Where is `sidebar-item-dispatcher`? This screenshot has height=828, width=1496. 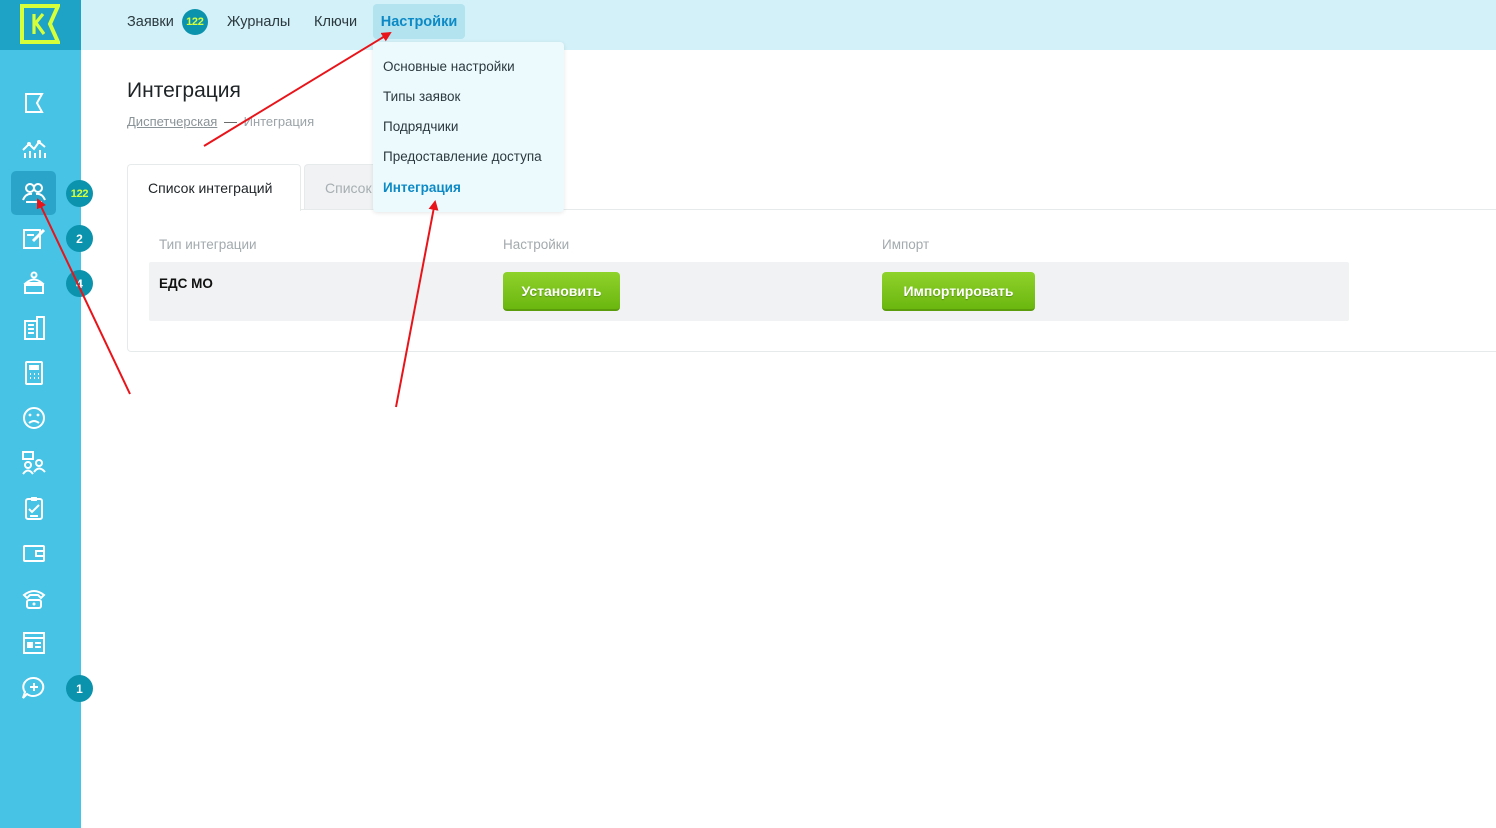 sidebar-item-dispatcher is located at coordinates (33, 193).